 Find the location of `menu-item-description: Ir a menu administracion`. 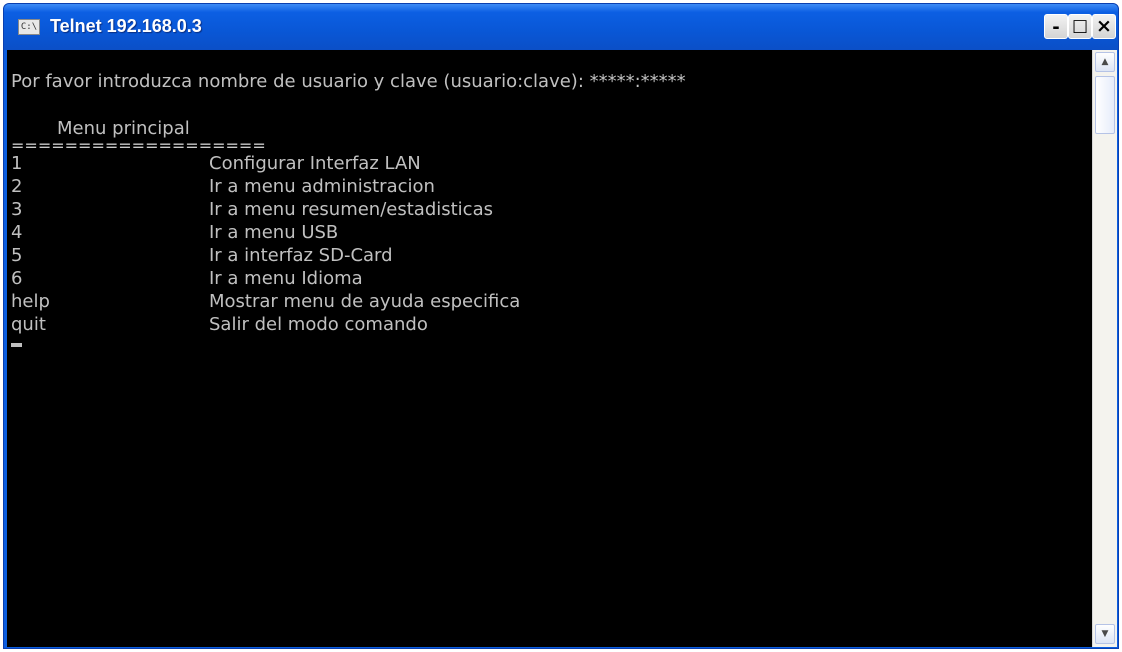

menu-item-description: Ir a menu administracion is located at coordinates (322, 186).